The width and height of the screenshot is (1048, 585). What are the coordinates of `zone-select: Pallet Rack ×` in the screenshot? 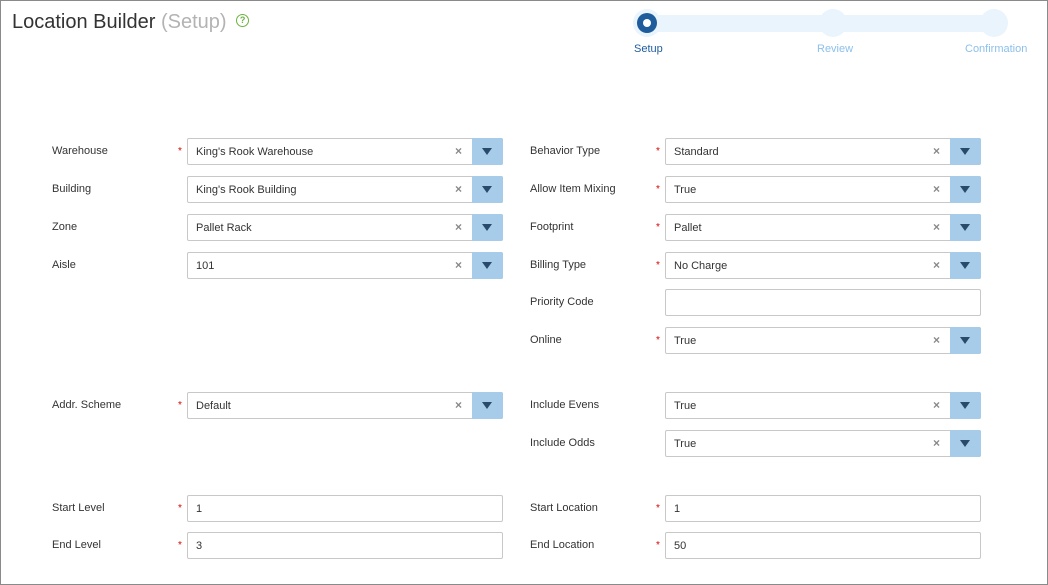 It's located at (345, 227).